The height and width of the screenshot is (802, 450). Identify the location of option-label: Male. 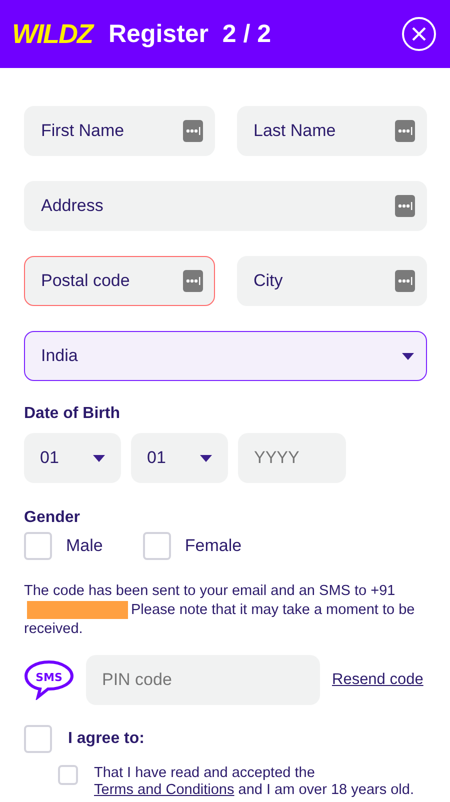
(84, 546).